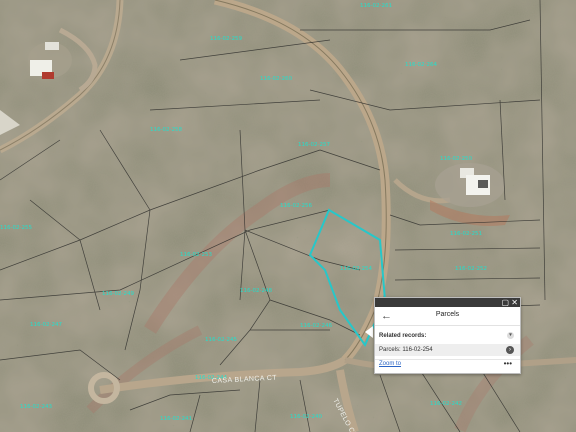  Describe the element at coordinates (508, 364) in the screenshot. I see `more-options-icon: •••` at that location.